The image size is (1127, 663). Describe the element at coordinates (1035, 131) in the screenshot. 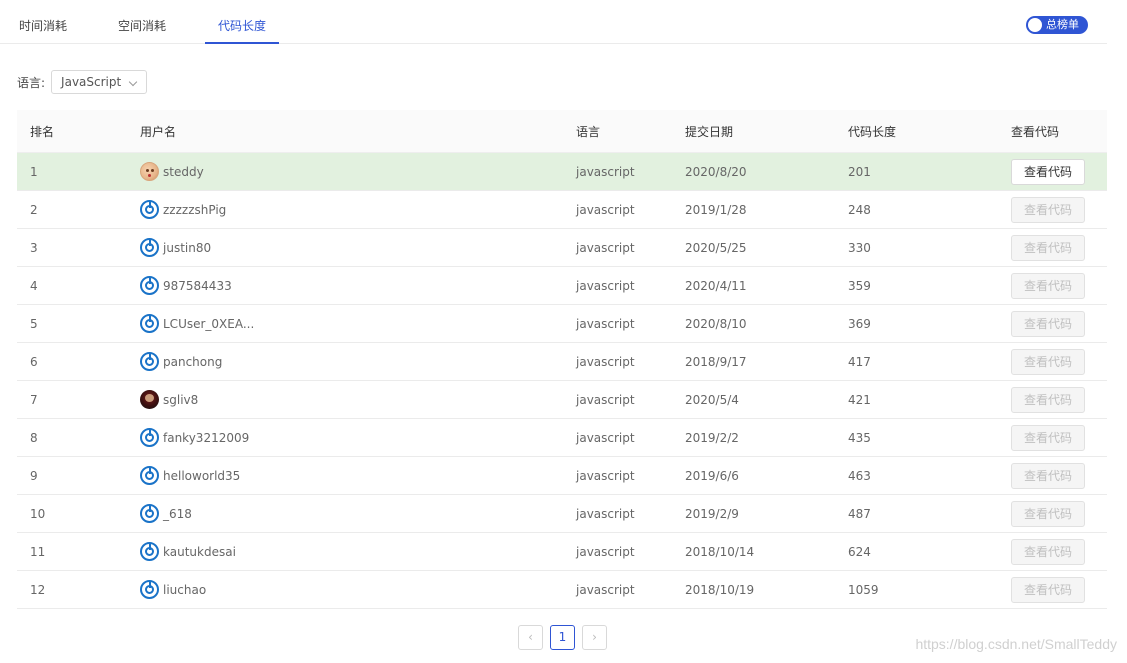

I see `header-view-code: 查看代码` at that location.